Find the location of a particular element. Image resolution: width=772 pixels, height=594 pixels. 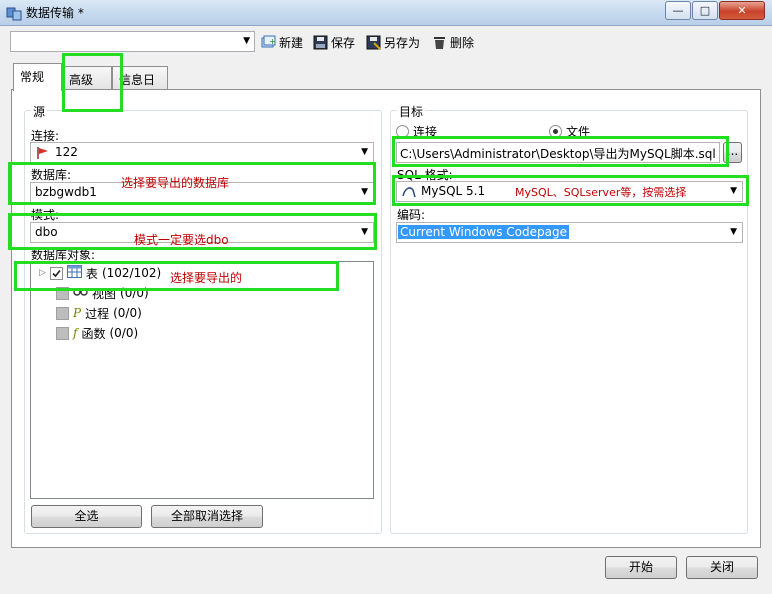

target-group-label: 目标 is located at coordinates (411, 111).